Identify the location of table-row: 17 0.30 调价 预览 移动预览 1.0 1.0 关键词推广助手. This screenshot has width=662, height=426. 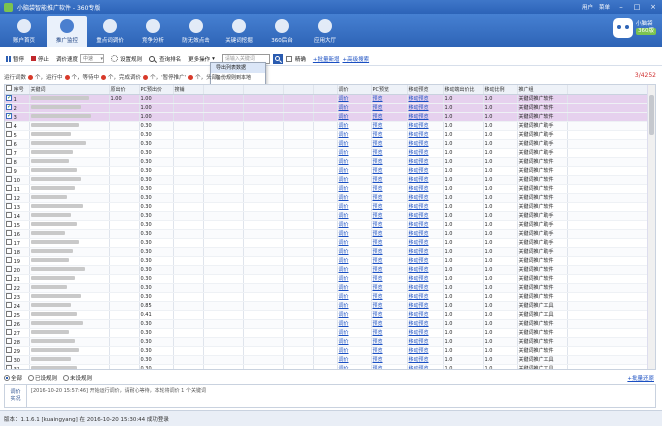
(327, 243).